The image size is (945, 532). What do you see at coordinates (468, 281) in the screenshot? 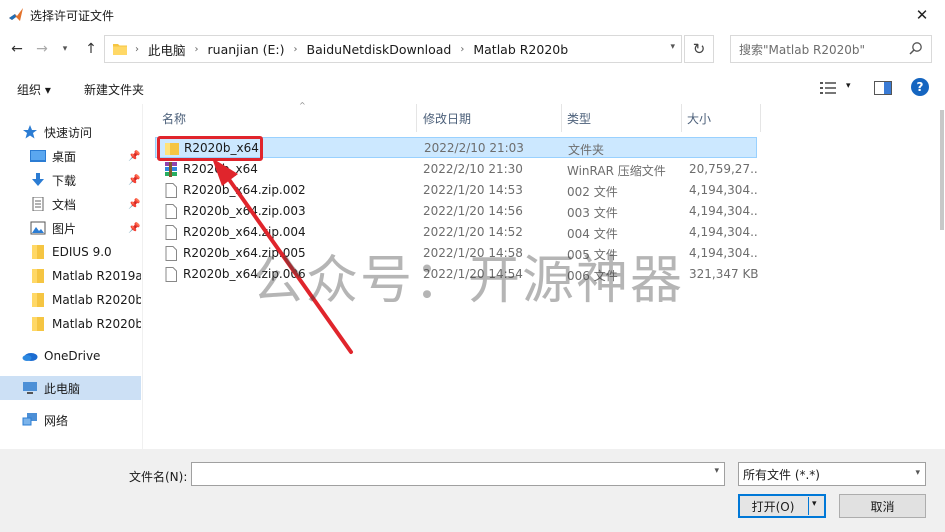
I see `watermark-text: 公众号：开源神器` at bounding box center [468, 281].